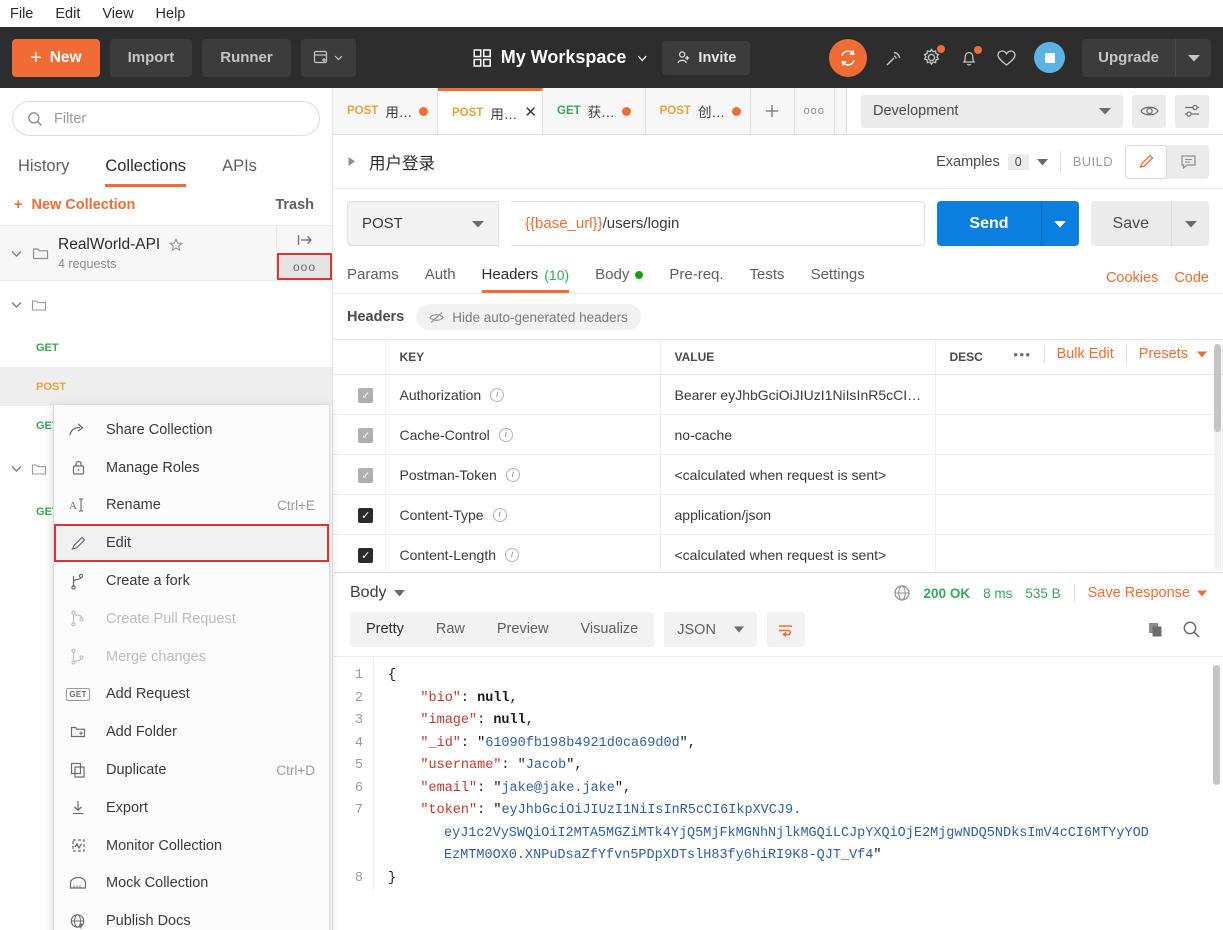 Image resolution: width=1223 pixels, height=930 pixels. I want to click on favorites-button, so click(1006, 58).